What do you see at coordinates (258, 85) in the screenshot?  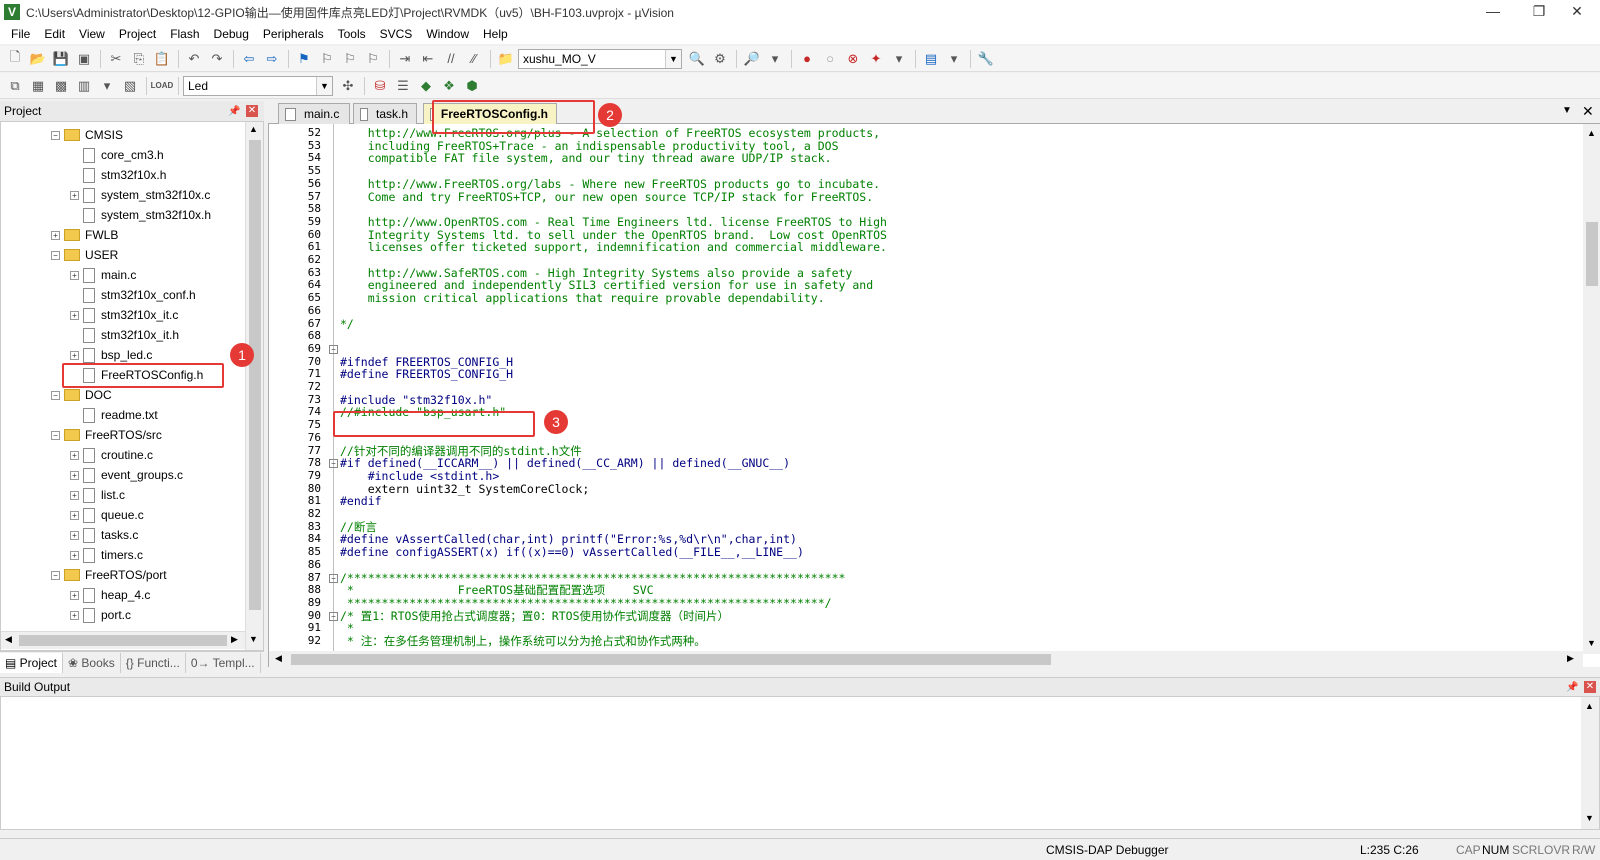 I see `target-combo: Led ▼` at bounding box center [258, 85].